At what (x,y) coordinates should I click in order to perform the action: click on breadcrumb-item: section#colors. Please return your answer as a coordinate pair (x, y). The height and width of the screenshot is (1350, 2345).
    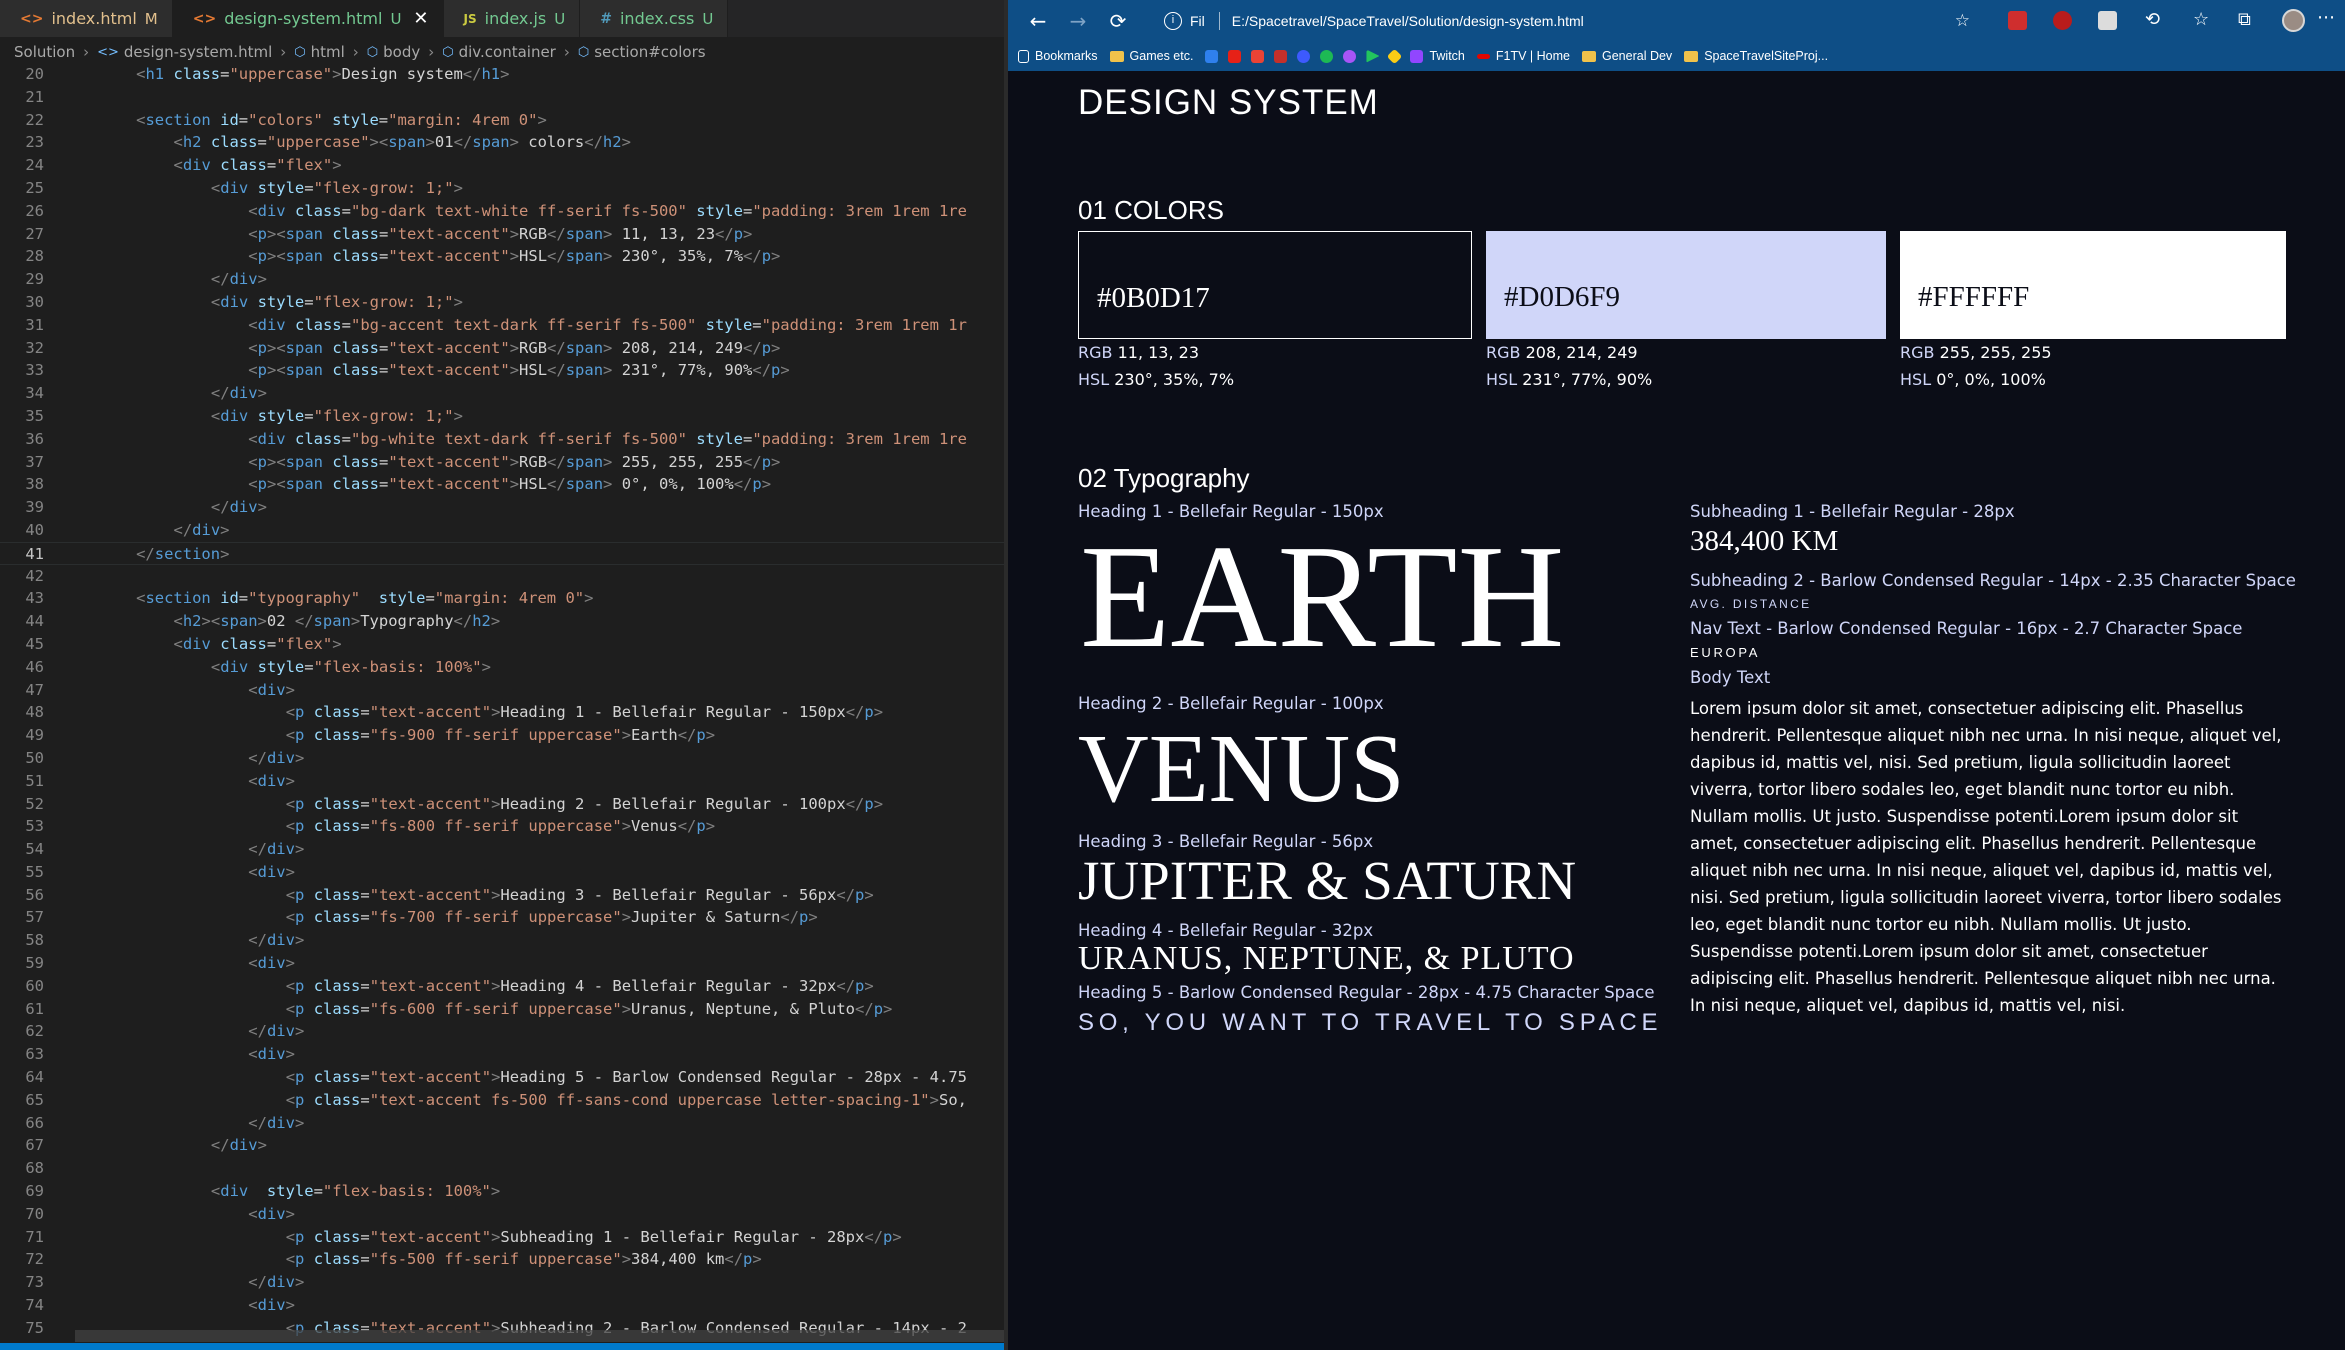
    Looking at the image, I should click on (649, 52).